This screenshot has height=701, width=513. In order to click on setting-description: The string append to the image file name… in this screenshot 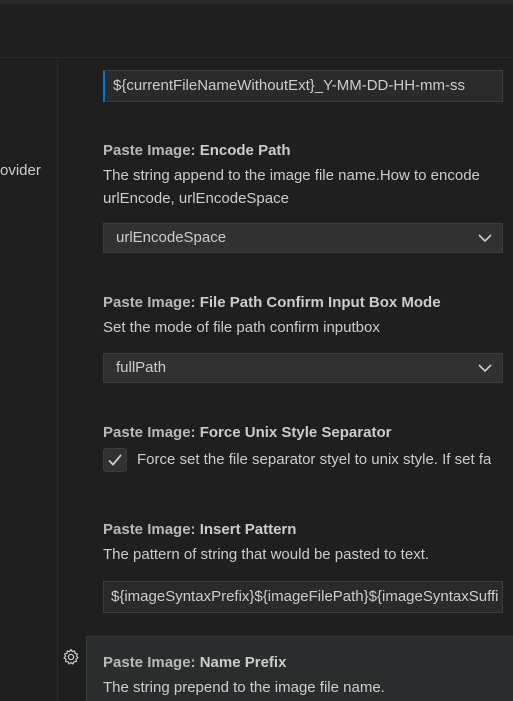, I will do `click(291, 187)`.